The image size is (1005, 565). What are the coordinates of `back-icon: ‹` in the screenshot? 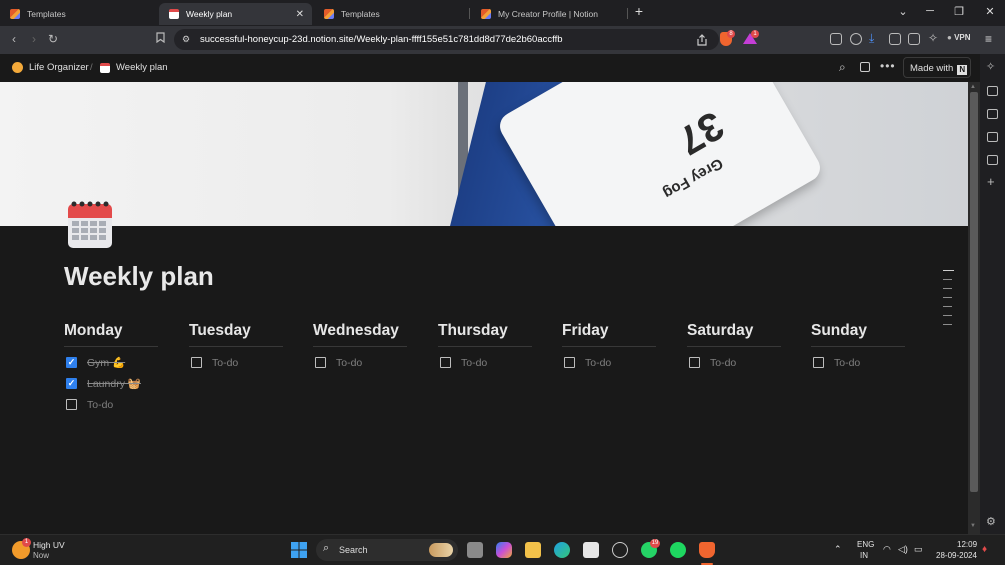 It's located at (14, 39).